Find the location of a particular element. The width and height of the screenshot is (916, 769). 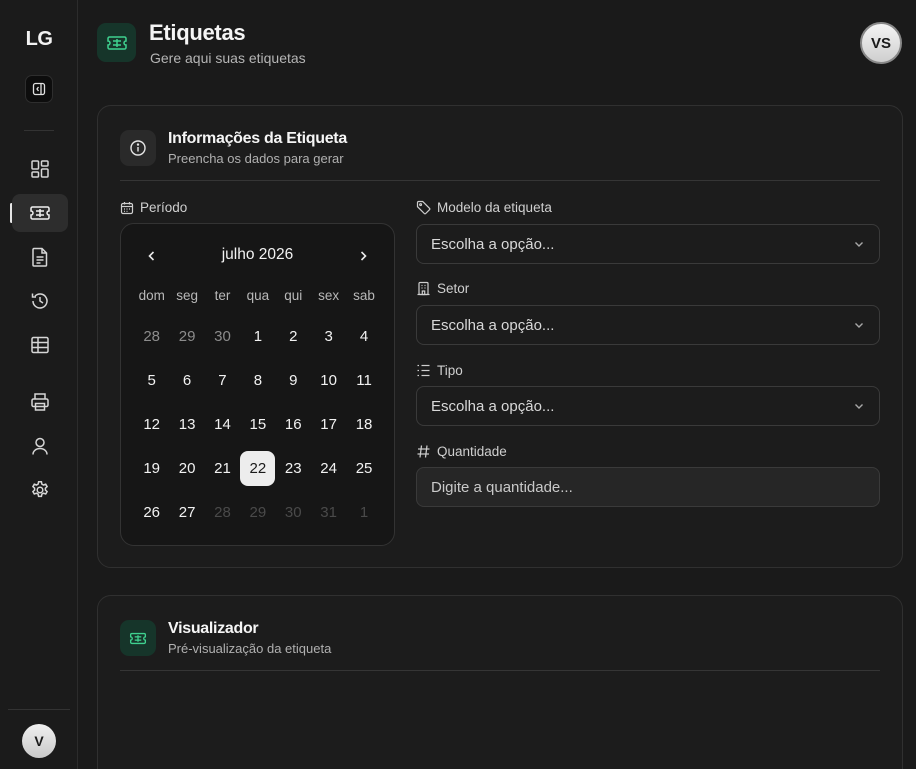

calendar-day: 15 is located at coordinates (257, 424).